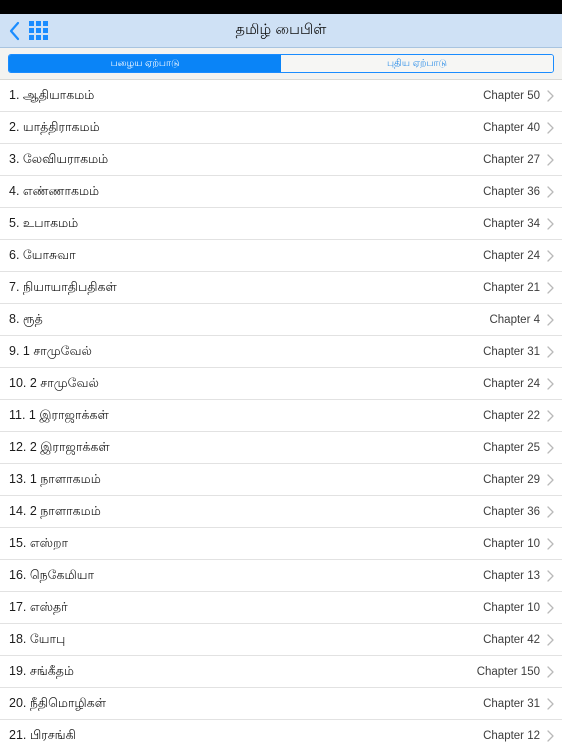 The height and width of the screenshot is (750, 562). Describe the element at coordinates (145, 63) in the screenshot. I see `segment-old-testament: பழைய ஏற்பாடு` at that location.